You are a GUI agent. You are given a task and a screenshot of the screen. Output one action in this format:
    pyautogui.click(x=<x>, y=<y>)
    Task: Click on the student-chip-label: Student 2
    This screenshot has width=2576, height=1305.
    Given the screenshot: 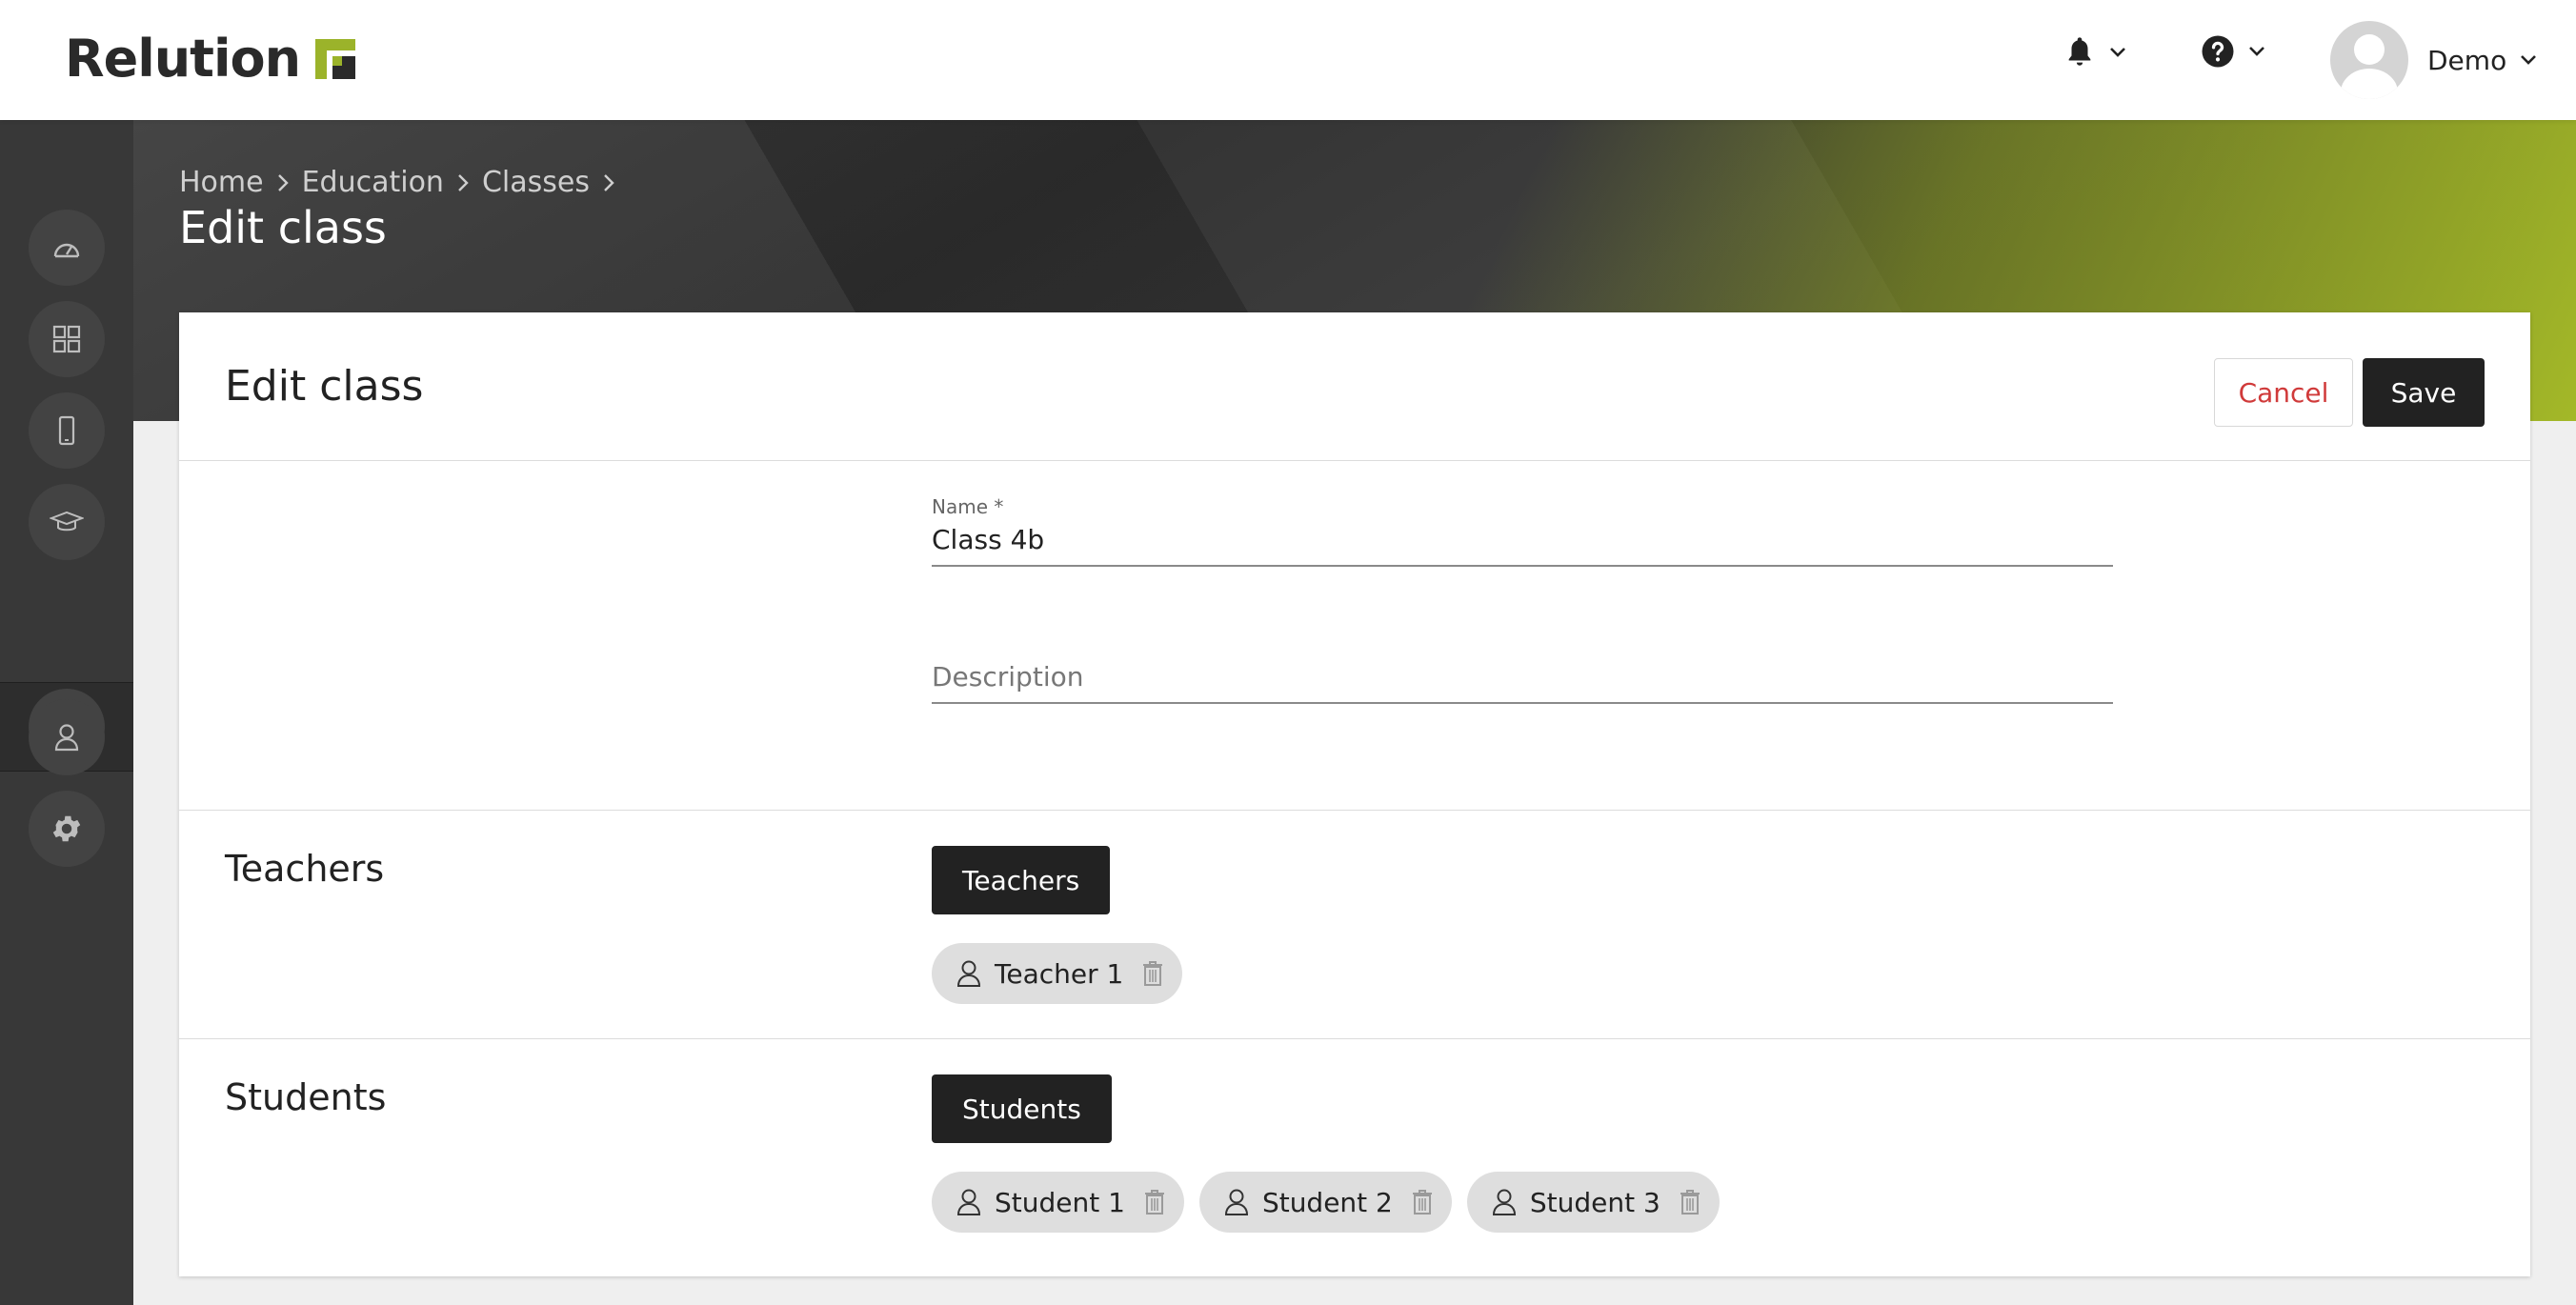 What is the action you would take?
    pyautogui.click(x=1327, y=1202)
    